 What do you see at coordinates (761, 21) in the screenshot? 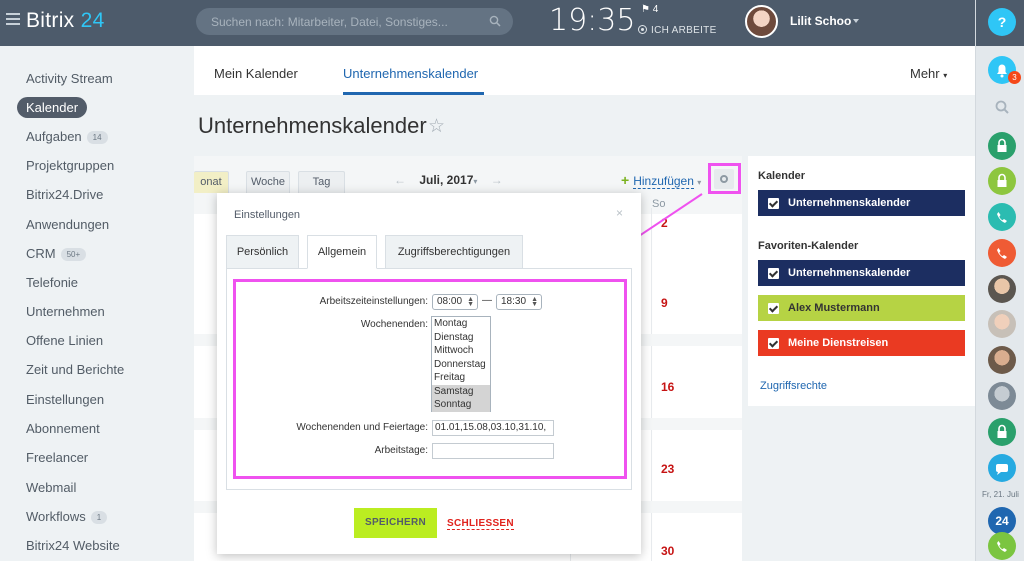
I see `user-avatar` at bounding box center [761, 21].